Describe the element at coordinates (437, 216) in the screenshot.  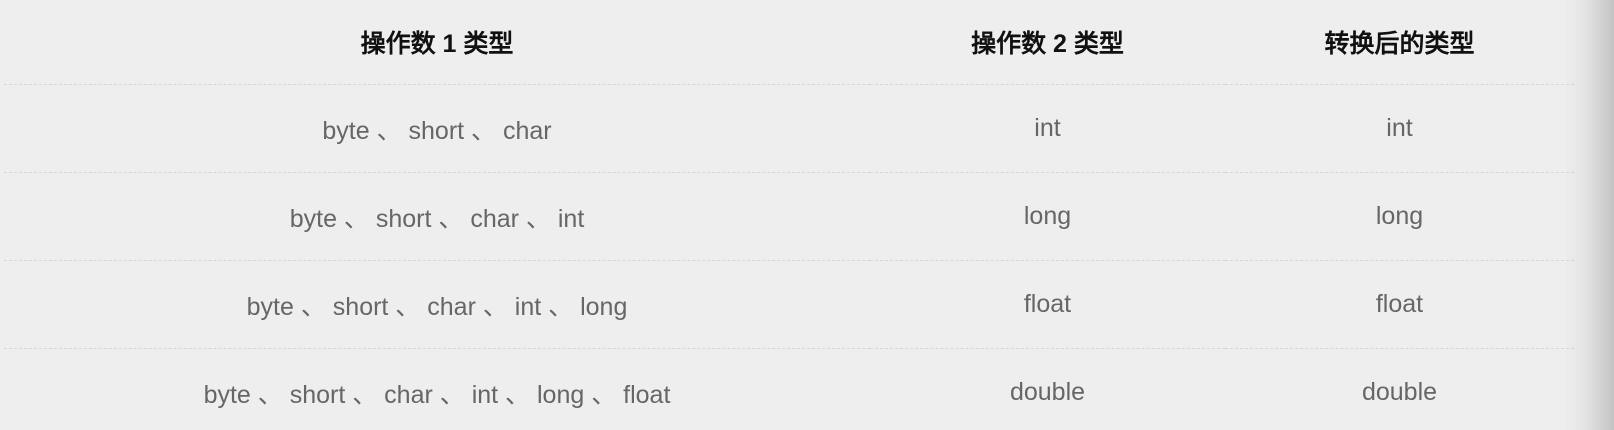
I see `cell-operand1-type: byte 、 short 、 char 、 int` at that location.